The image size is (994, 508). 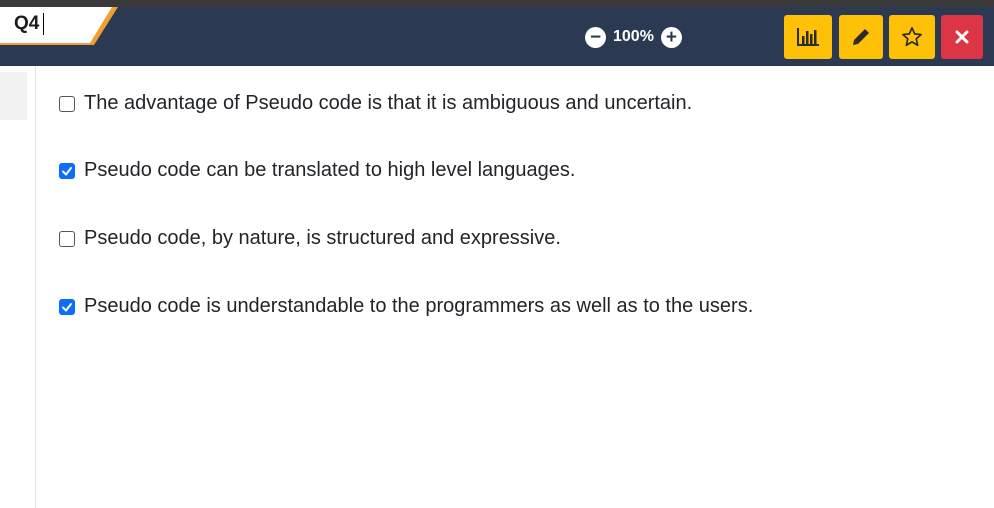 I want to click on option-3-checkbox, so click(x=67, y=238).